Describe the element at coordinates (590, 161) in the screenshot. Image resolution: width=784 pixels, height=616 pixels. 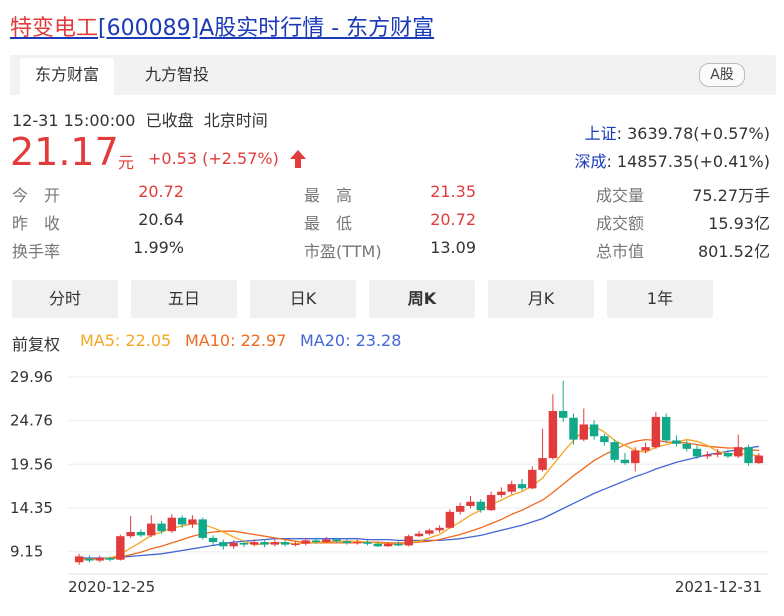
I see `index-shenzhen-name: 深成` at that location.